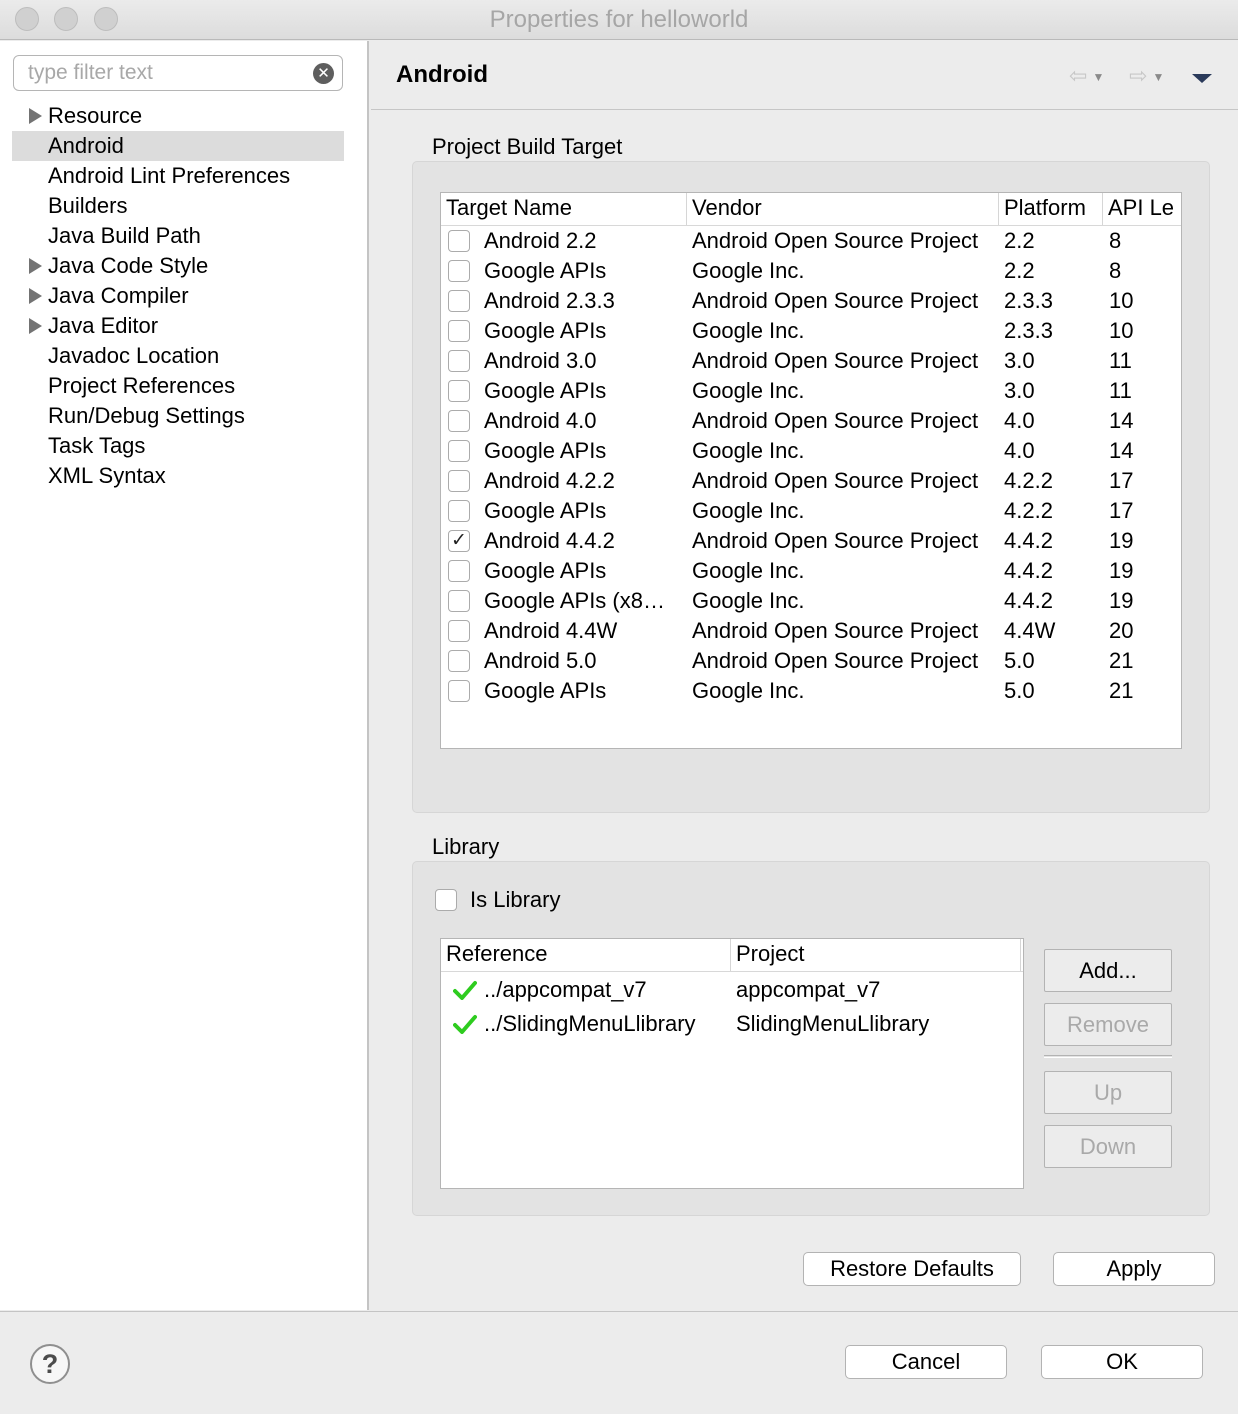 The image size is (1238, 1414). I want to click on sidebar-item: Java Build Path, so click(178, 236).